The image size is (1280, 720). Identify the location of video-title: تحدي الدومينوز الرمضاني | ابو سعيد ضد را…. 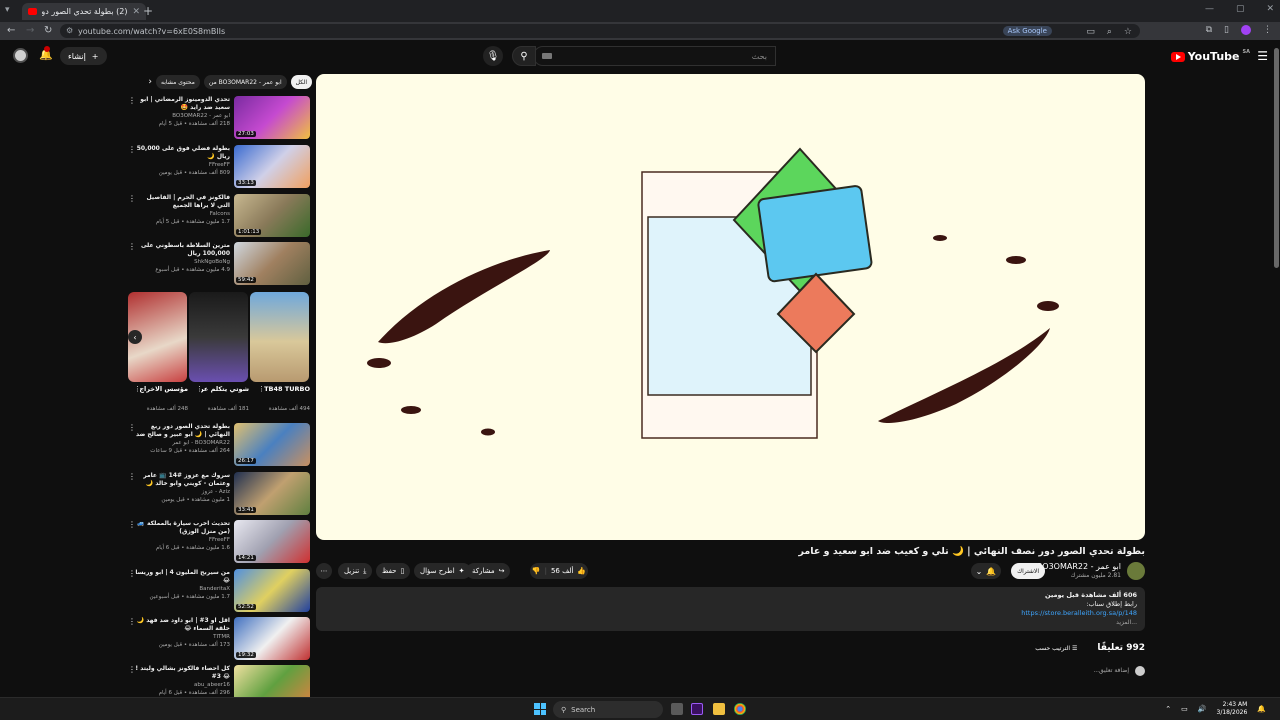
(182, 104).